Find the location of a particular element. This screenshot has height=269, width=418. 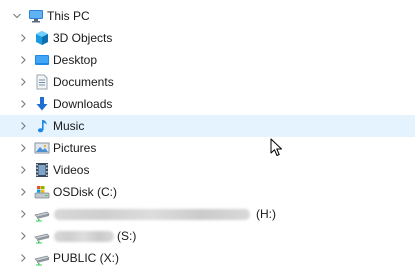

tree-item-label: (S:) is located at coordinates (127, 236).